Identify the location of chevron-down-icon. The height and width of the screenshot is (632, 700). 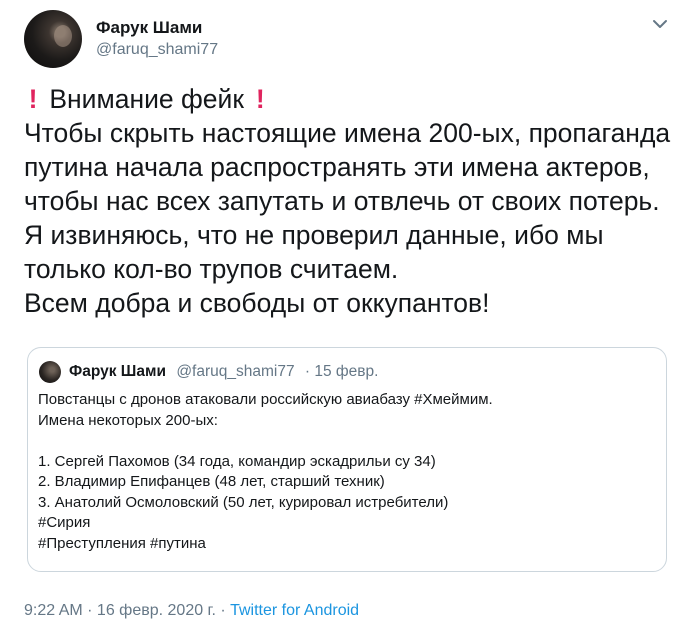
(660, 24).